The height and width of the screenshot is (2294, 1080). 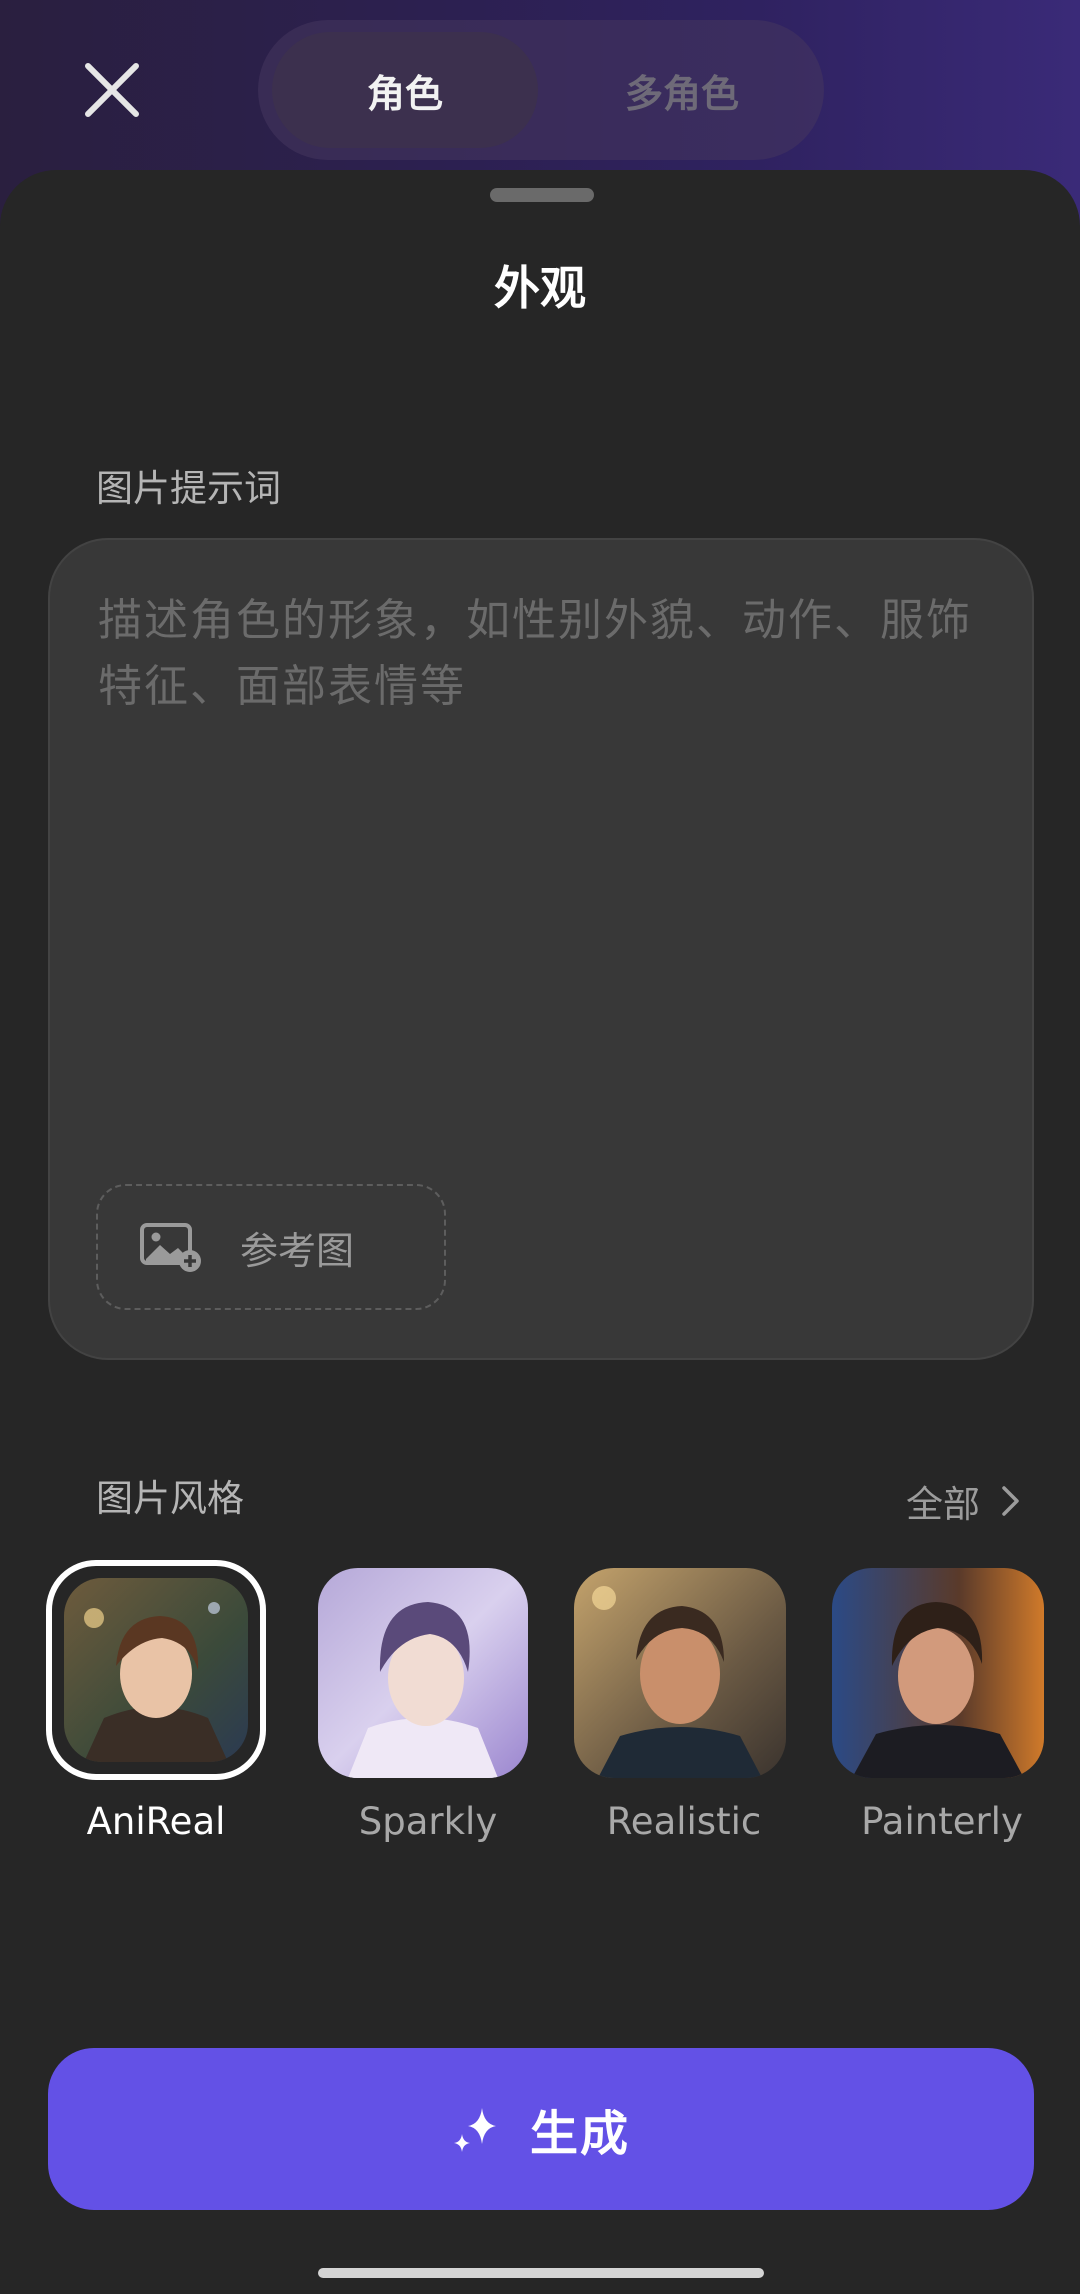 I want to click on tab-multi-character: 多角色, so click(x=682, y=90).